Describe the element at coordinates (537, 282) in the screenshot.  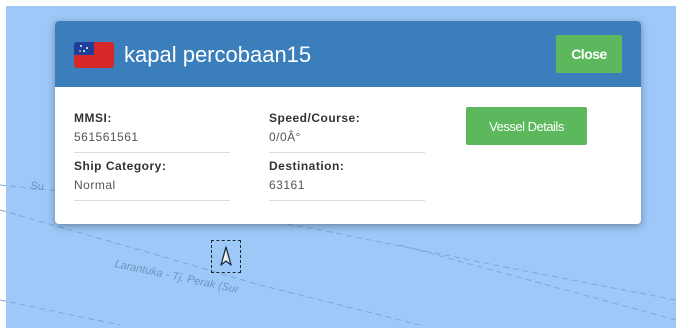
I see `route-line-right` at that location.